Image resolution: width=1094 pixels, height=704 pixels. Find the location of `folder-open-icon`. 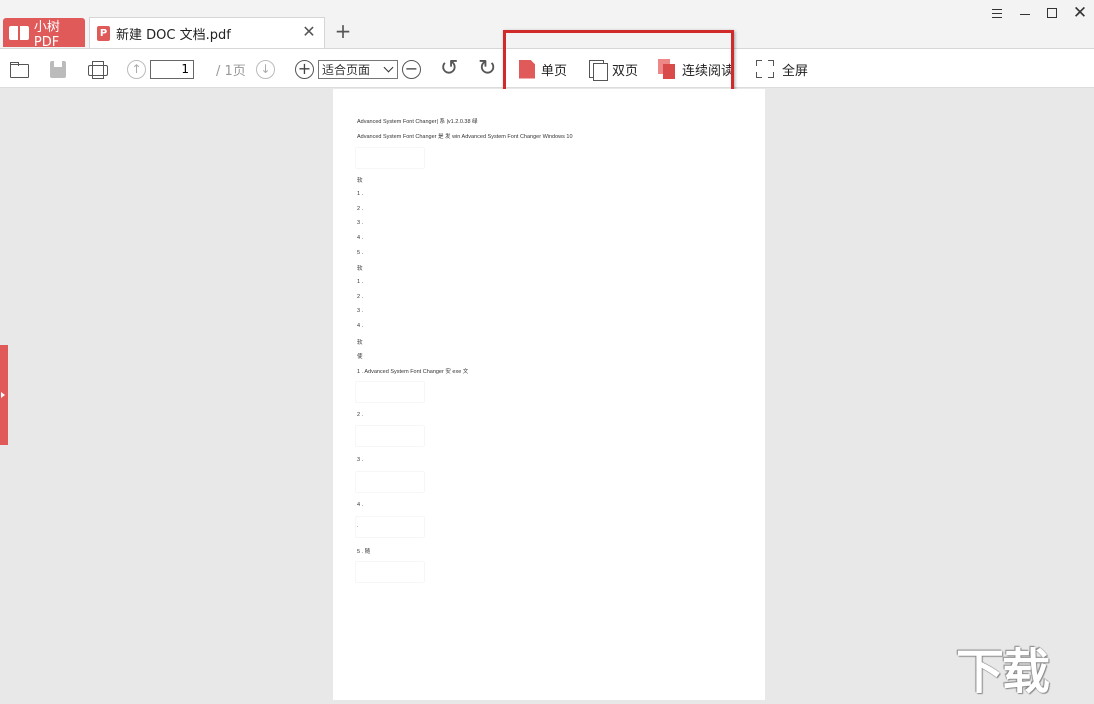

folder-open-icon is located at coordinates (19, 69).